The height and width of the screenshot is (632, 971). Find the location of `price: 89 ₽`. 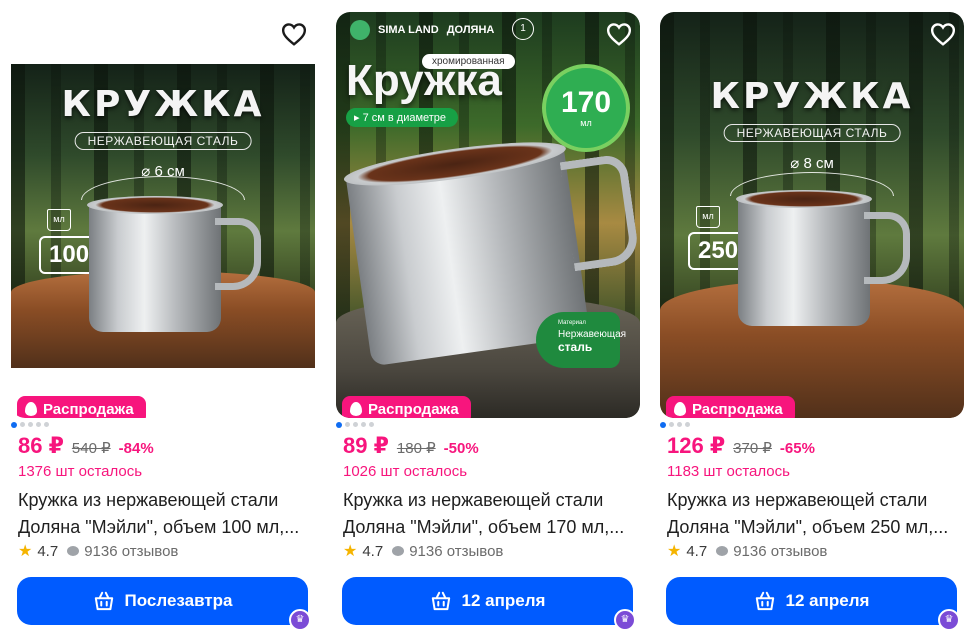

price: 89 ₽ is located at coordinates (366, 445).